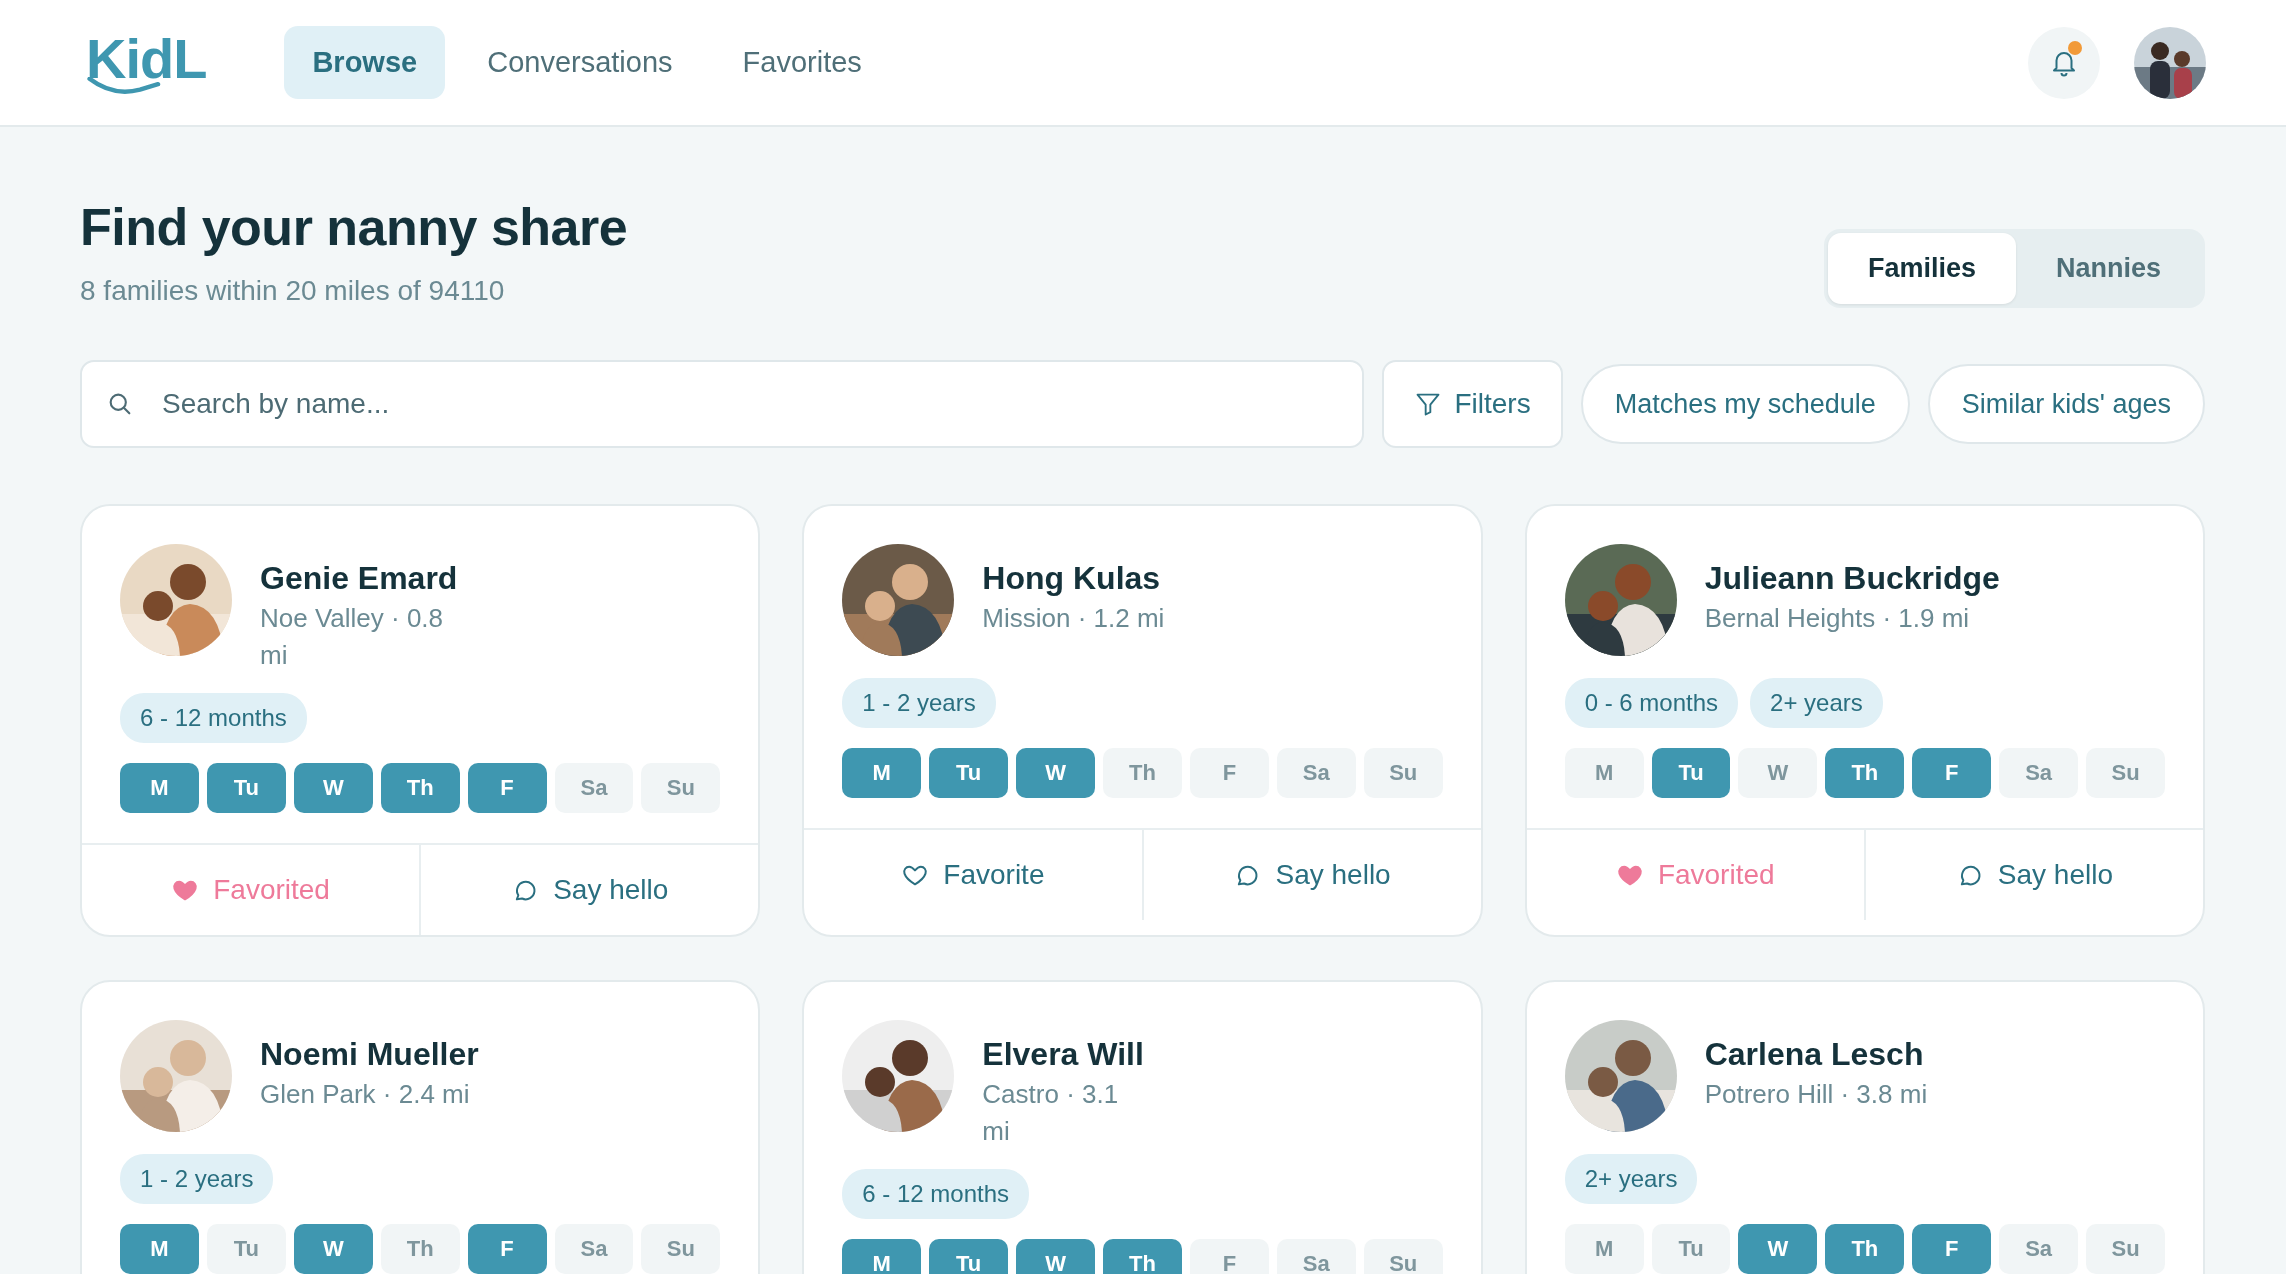  I want to click on family-name: Carlena Lesch, so click(1814, 1054).